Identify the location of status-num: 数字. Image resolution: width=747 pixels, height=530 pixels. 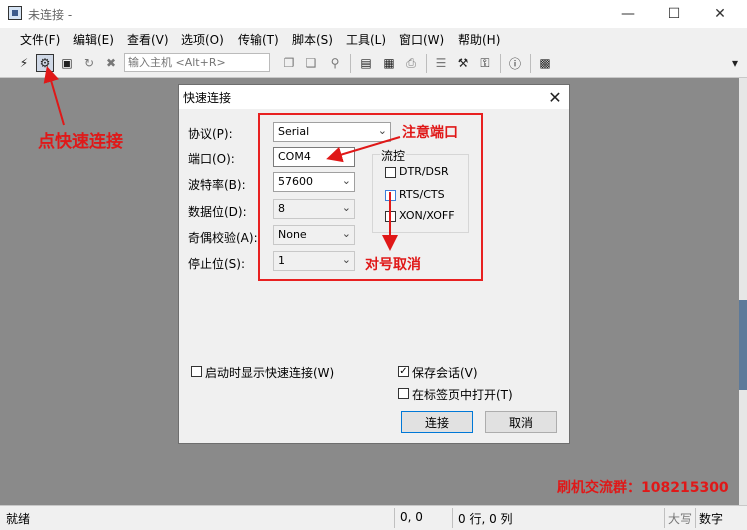
(711, 519).